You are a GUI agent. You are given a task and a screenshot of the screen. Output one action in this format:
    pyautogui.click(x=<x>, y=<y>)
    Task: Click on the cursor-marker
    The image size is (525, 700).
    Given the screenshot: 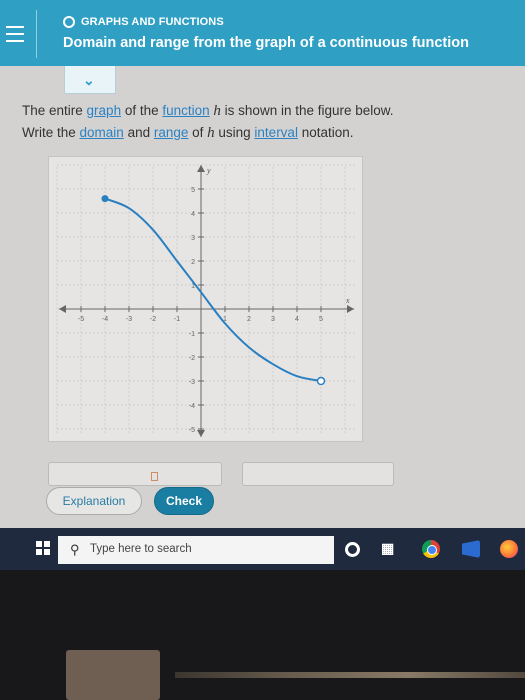 What is the action you would take?
    pyautogui.click(x=154, y=476)
    